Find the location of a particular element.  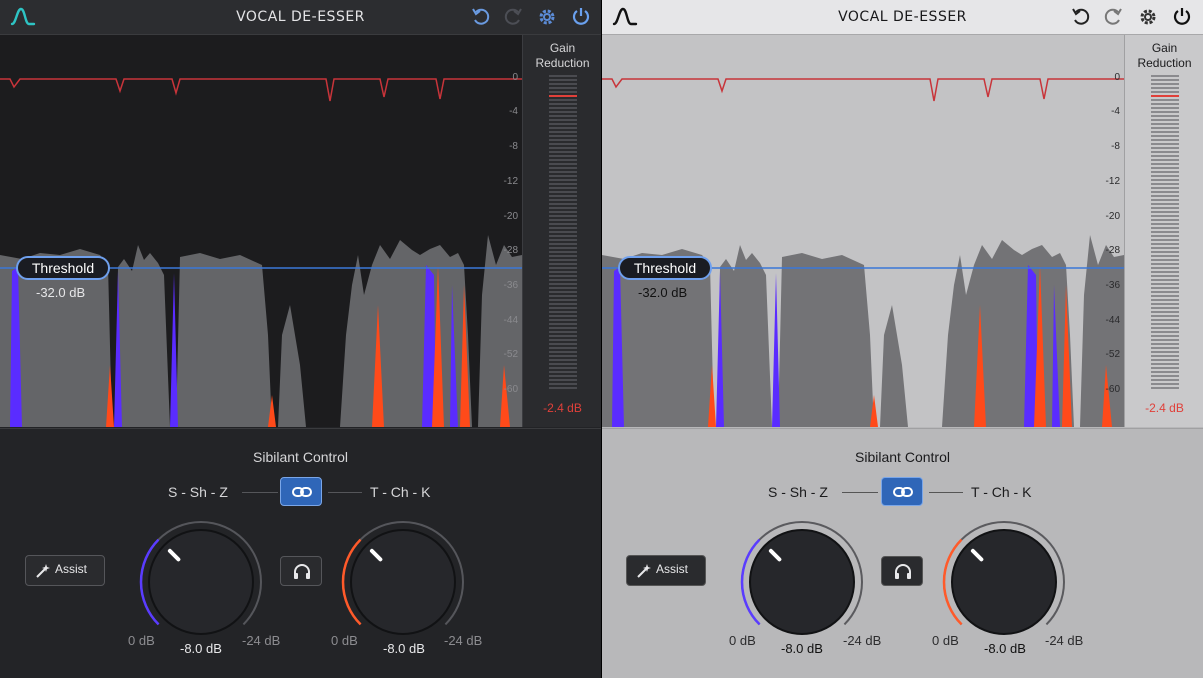

scale-tick: -44 is located at coordinates (510, 320).